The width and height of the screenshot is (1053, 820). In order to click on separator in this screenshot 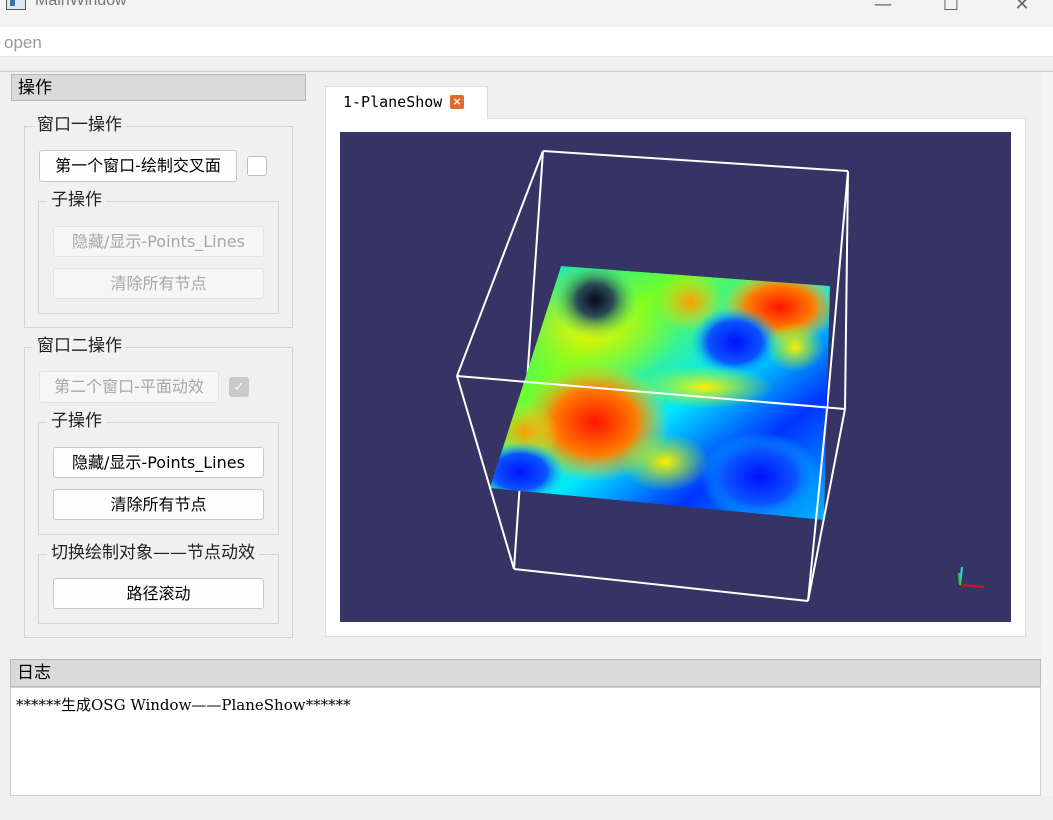, I will do `click(526, 71)`.